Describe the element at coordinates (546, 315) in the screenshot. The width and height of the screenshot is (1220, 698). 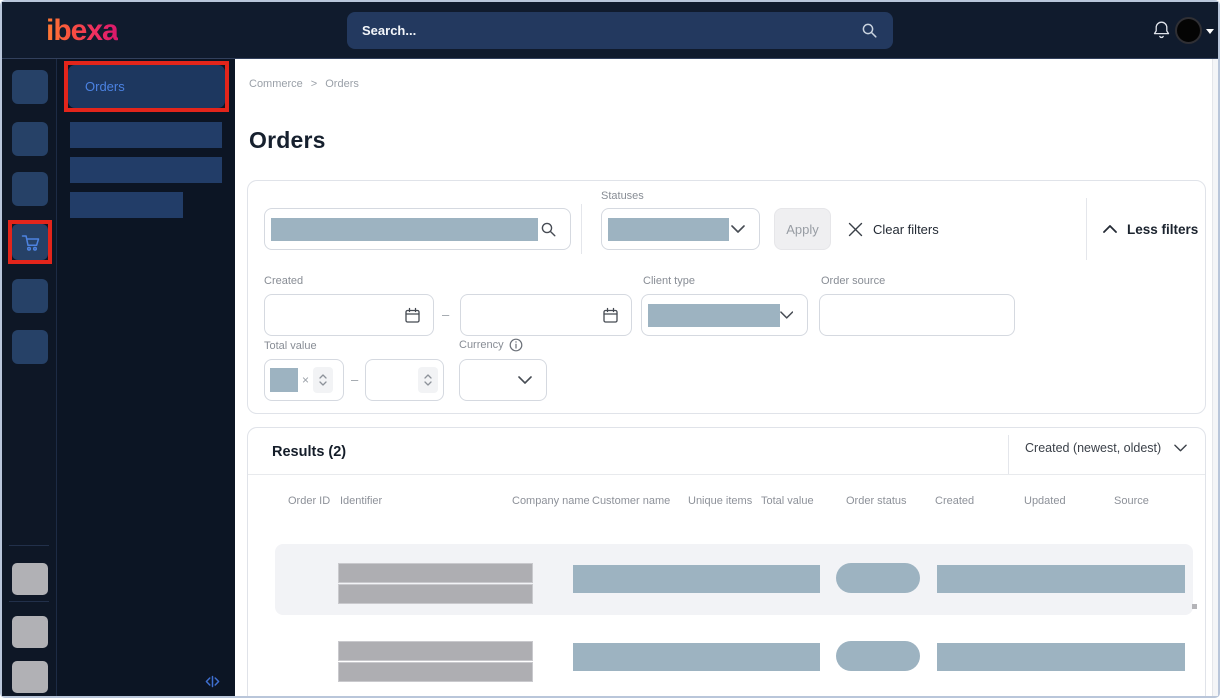
I see `created-to-date-input` at that location.